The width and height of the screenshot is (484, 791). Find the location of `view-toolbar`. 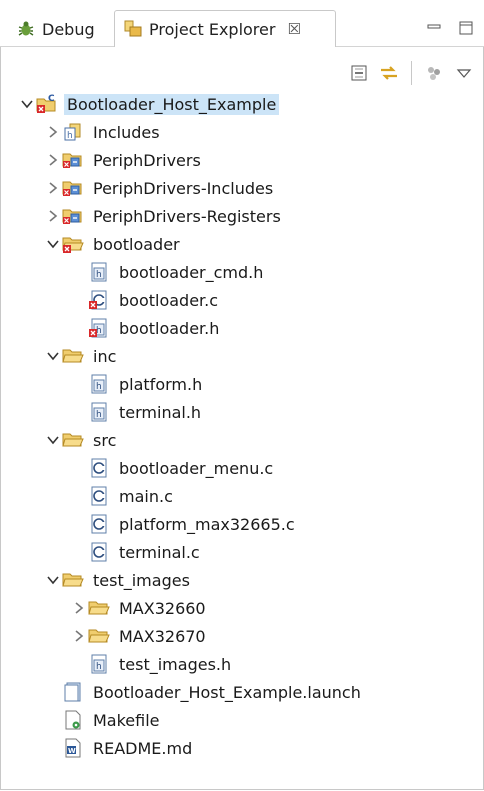

view-toolbar is located at coordinates (411, 73).